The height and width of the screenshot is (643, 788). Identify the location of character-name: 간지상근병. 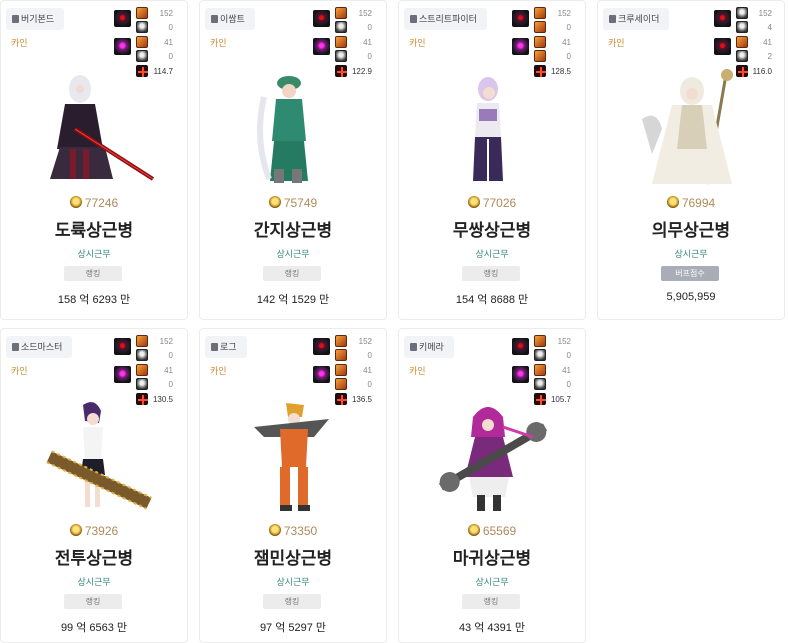
(293, 228).